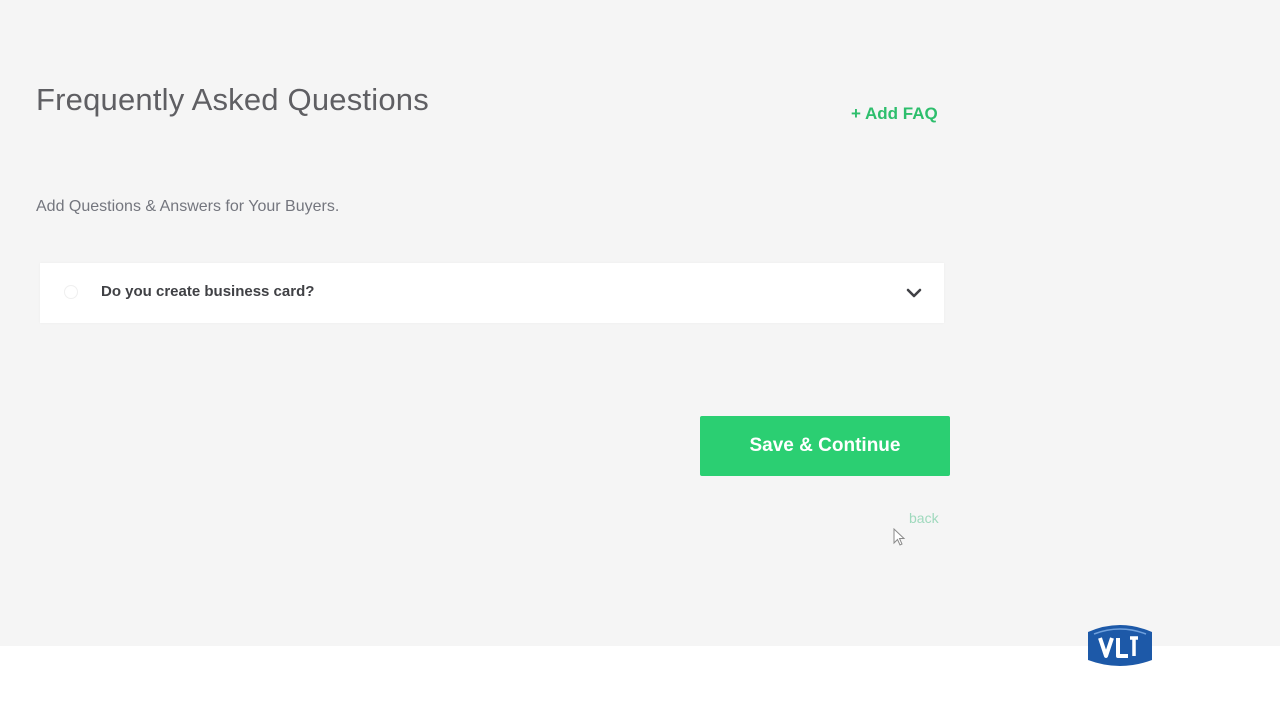  I want to click on drag-handle-icon, so click(71, 292).